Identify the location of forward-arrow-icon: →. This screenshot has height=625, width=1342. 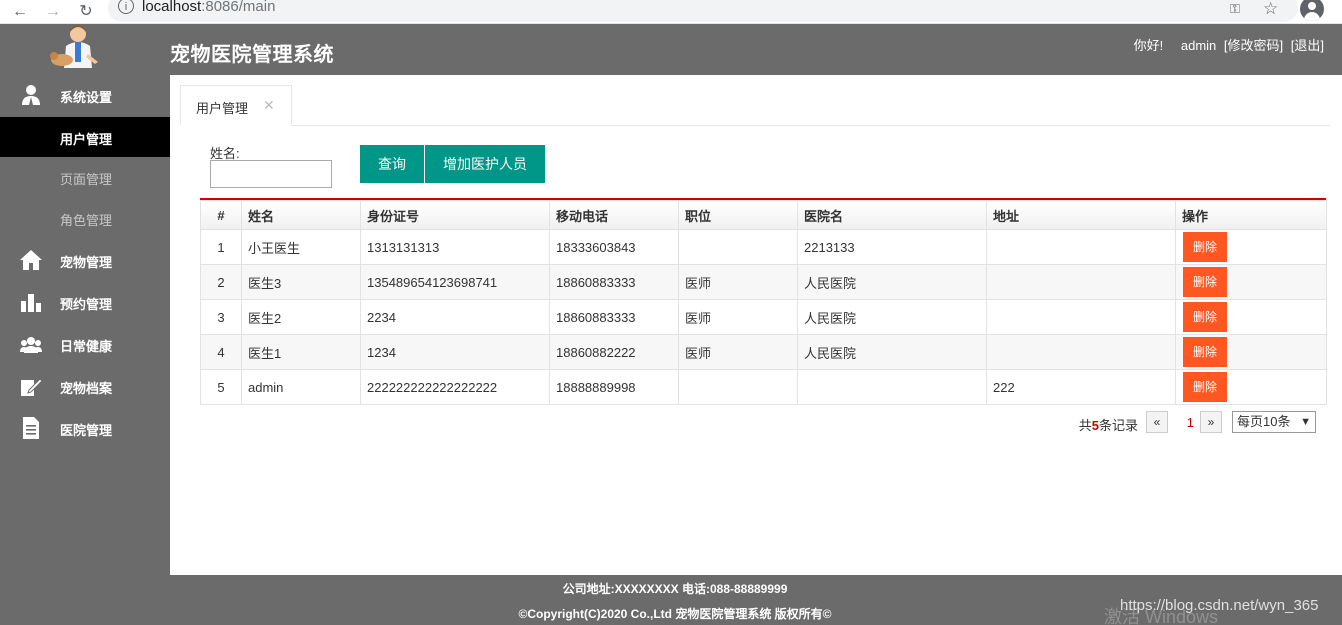
(53, 12).